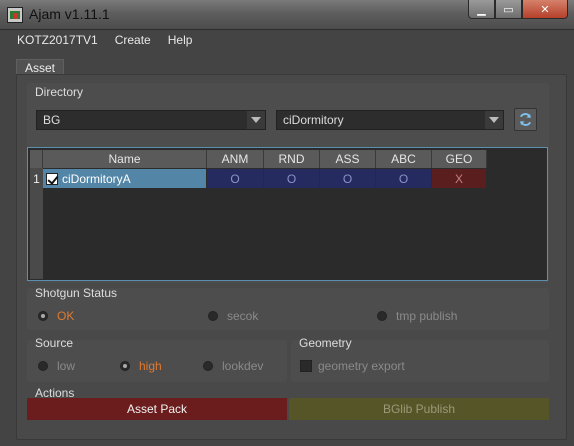 The height and width of the screenshot is (446, 574). Describe the element at coordinates (287, 40) in the screenshot. I see `menu-bar: KOTZ2017TV1 Create Help` at that location.